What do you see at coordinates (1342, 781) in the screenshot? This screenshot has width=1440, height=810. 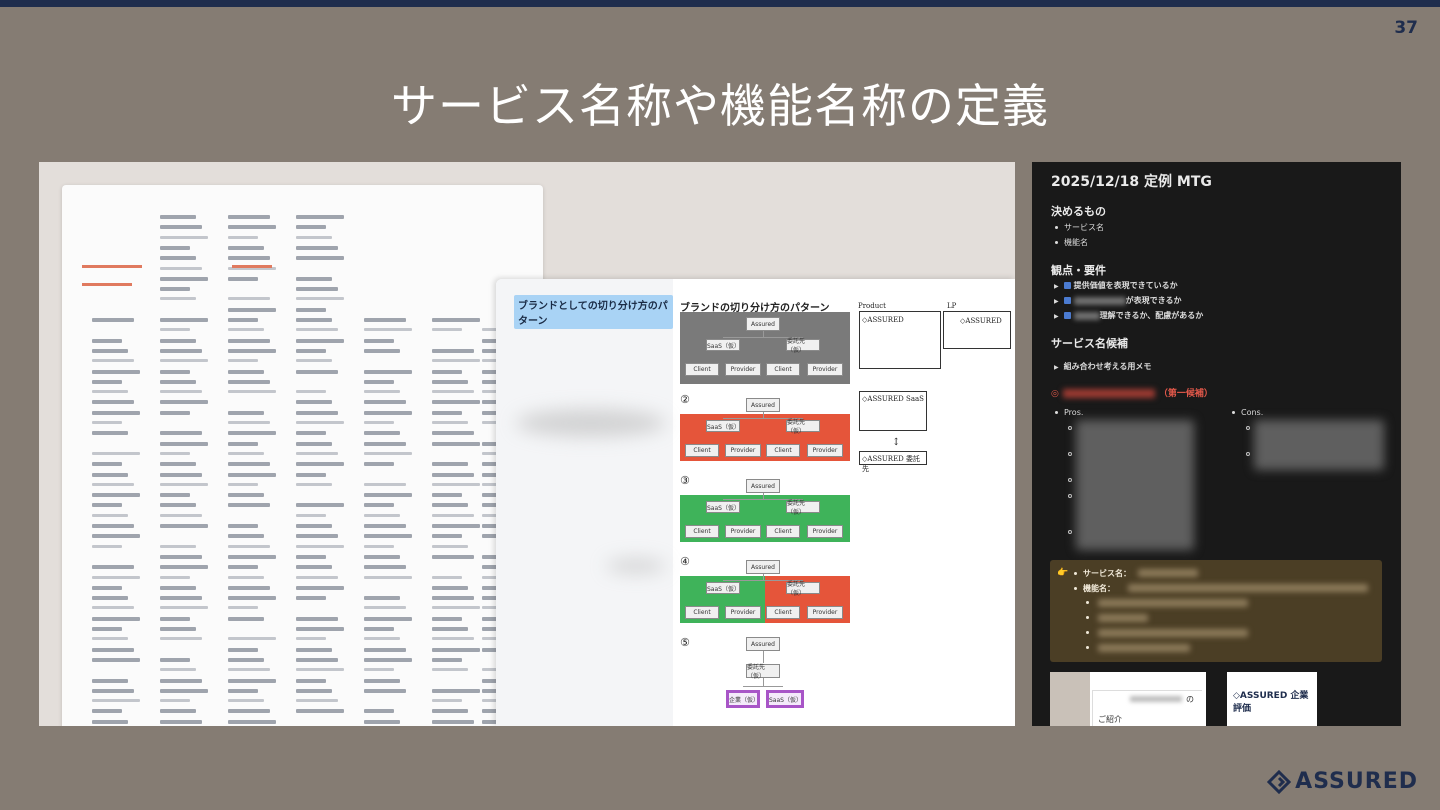 I see `assured-logo: ASSURED` at bounding box center [1342, 781].